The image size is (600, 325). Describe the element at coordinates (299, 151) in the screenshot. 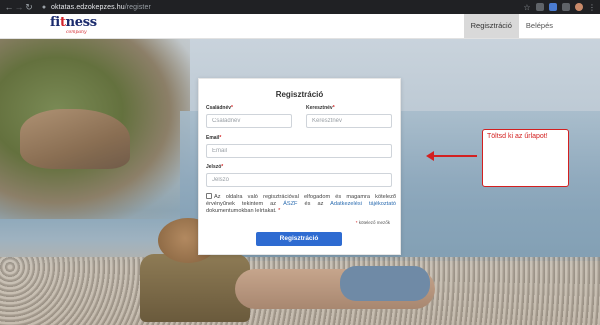

I see `email-input` at that location.